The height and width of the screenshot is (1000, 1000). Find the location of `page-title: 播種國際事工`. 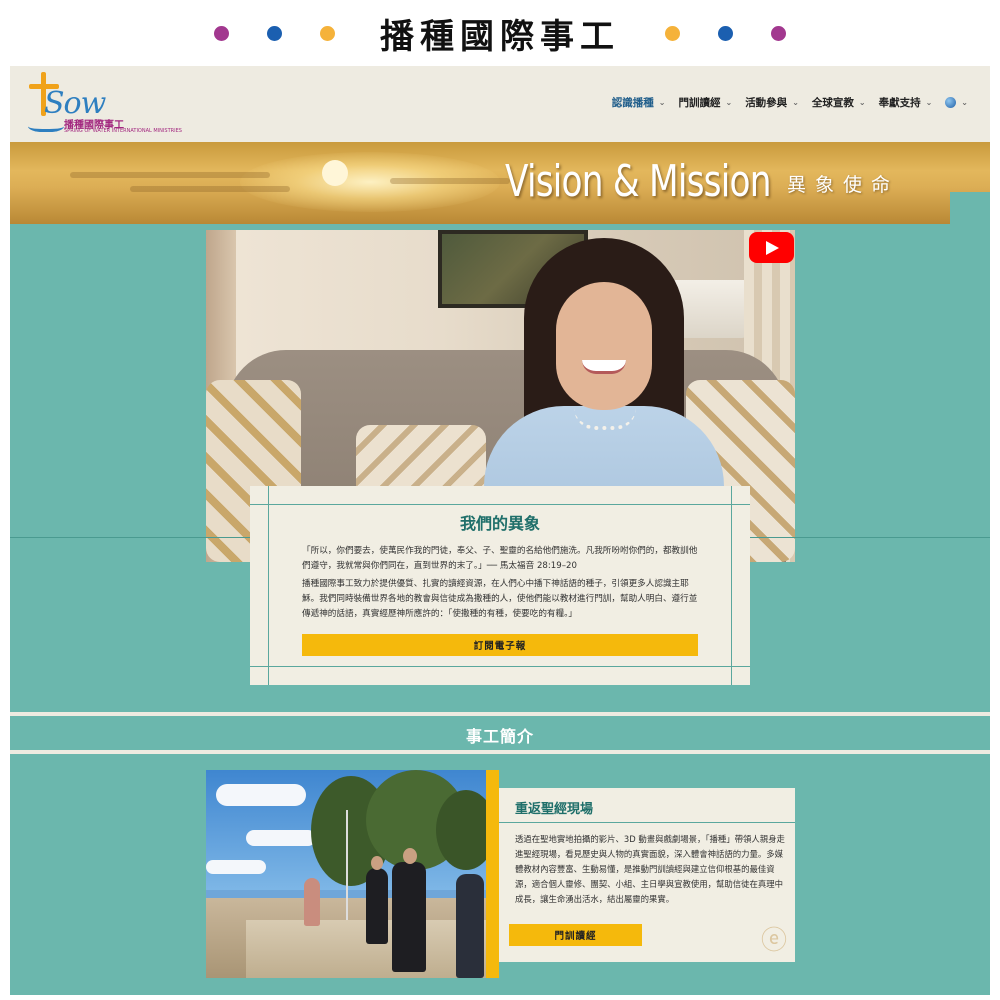

page-title: 播種國際事工 is located at coordinates (500, 36).